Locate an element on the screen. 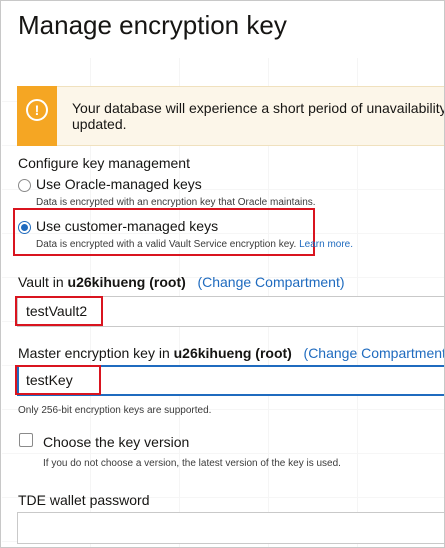 Image resolution: width=445 pixels, height=548 pixels. vault-change-compartment-link: (Change Compartment) is located at coordinates (270, 282).